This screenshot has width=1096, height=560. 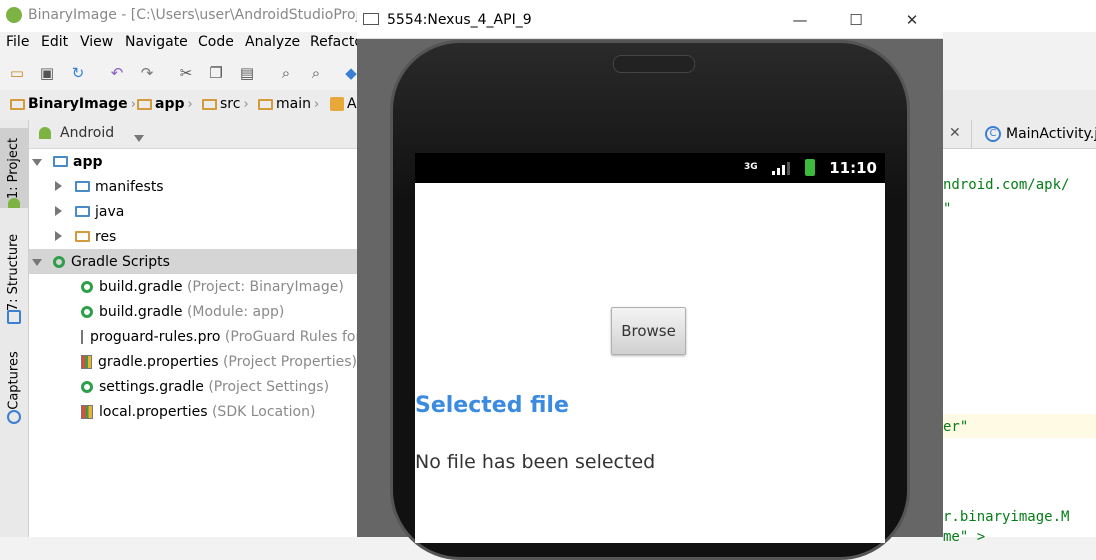 What do you see at coordinates (193, 134) in the screenshot?
I see `project-view-selector: Android` at bounding box center [193, 134].